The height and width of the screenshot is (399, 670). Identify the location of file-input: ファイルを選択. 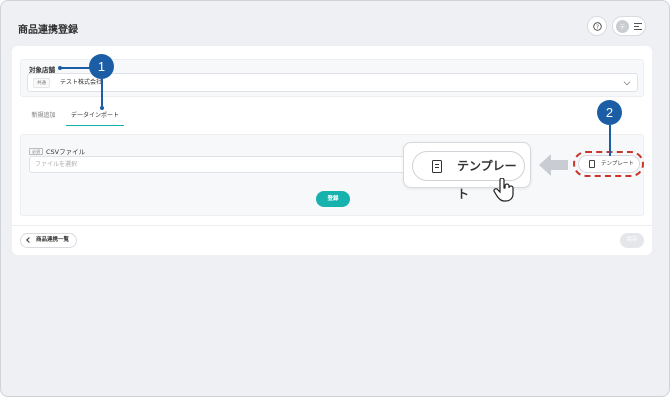
(227, 164).